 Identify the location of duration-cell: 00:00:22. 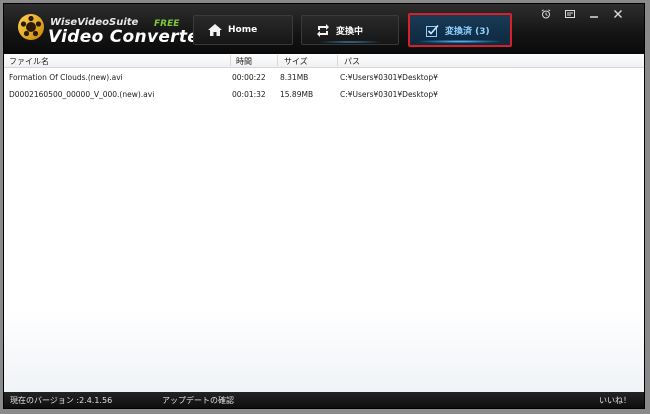
(249, 77).